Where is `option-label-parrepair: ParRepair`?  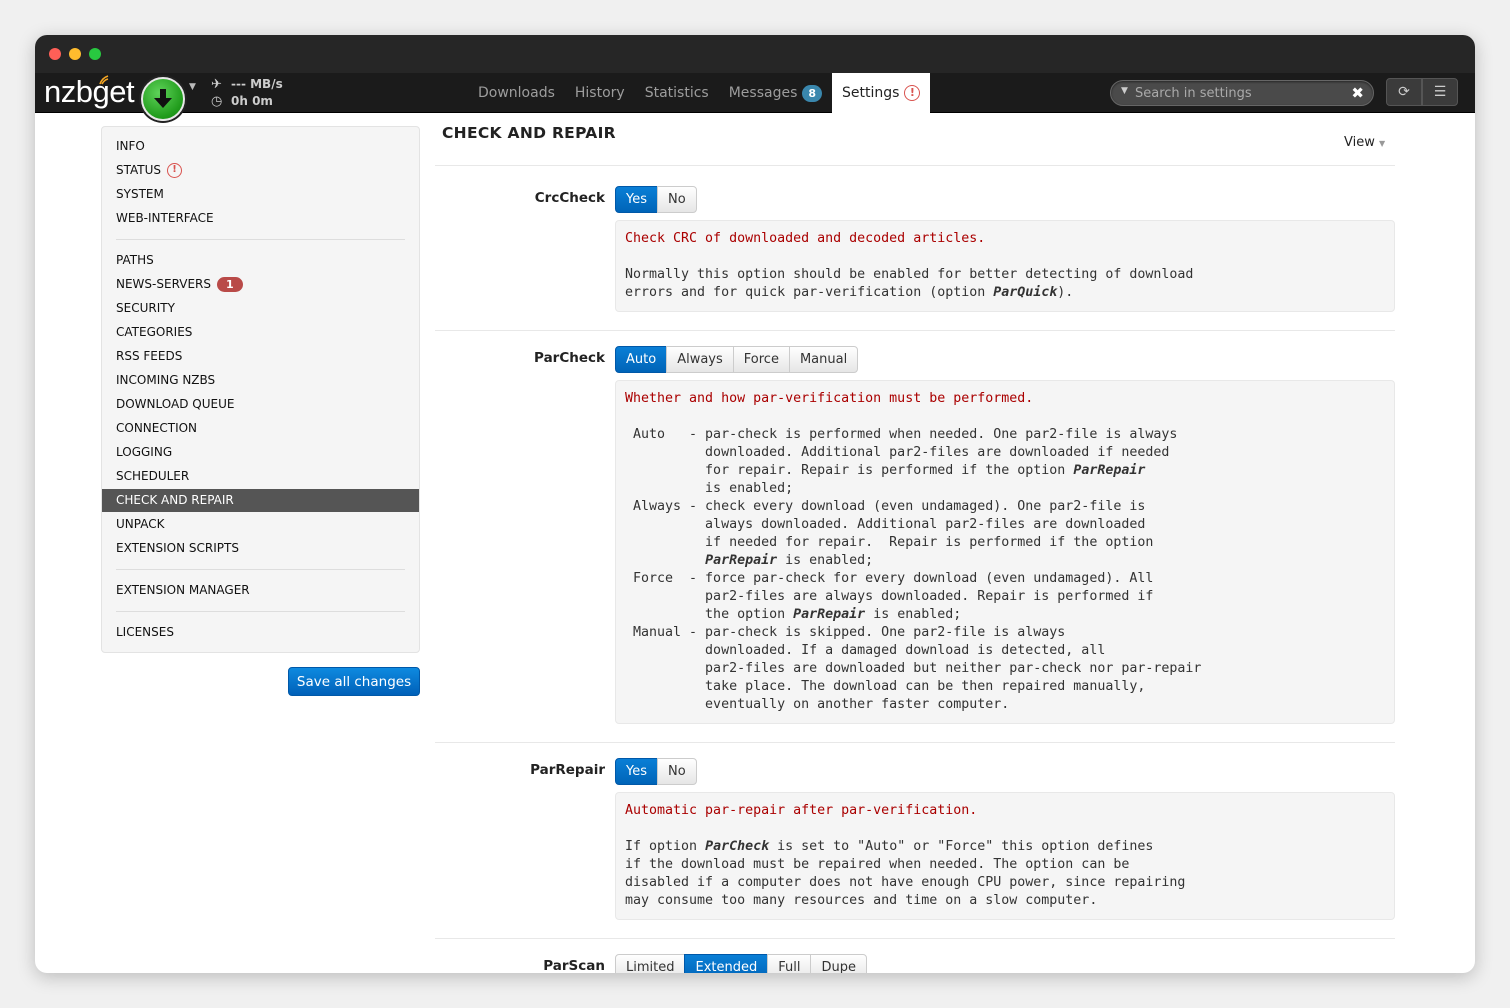 option-label-parrepair: ParRepair is located at coordinates (567, 770).